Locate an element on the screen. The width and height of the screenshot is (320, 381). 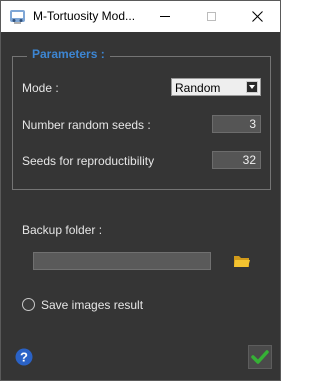
num-seeds-label: Number random seeds : is located at coordinates (86, 125).